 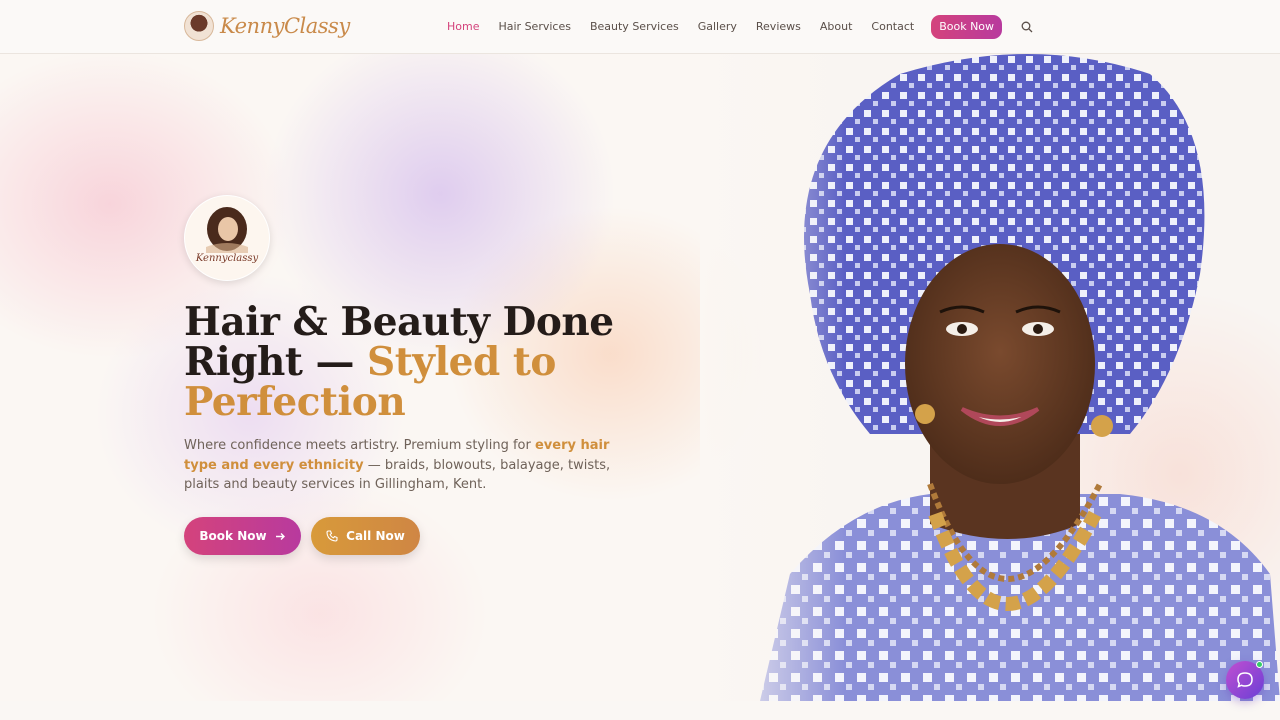 I want to click on chat-widget-button, so click(x=1245, y=680).